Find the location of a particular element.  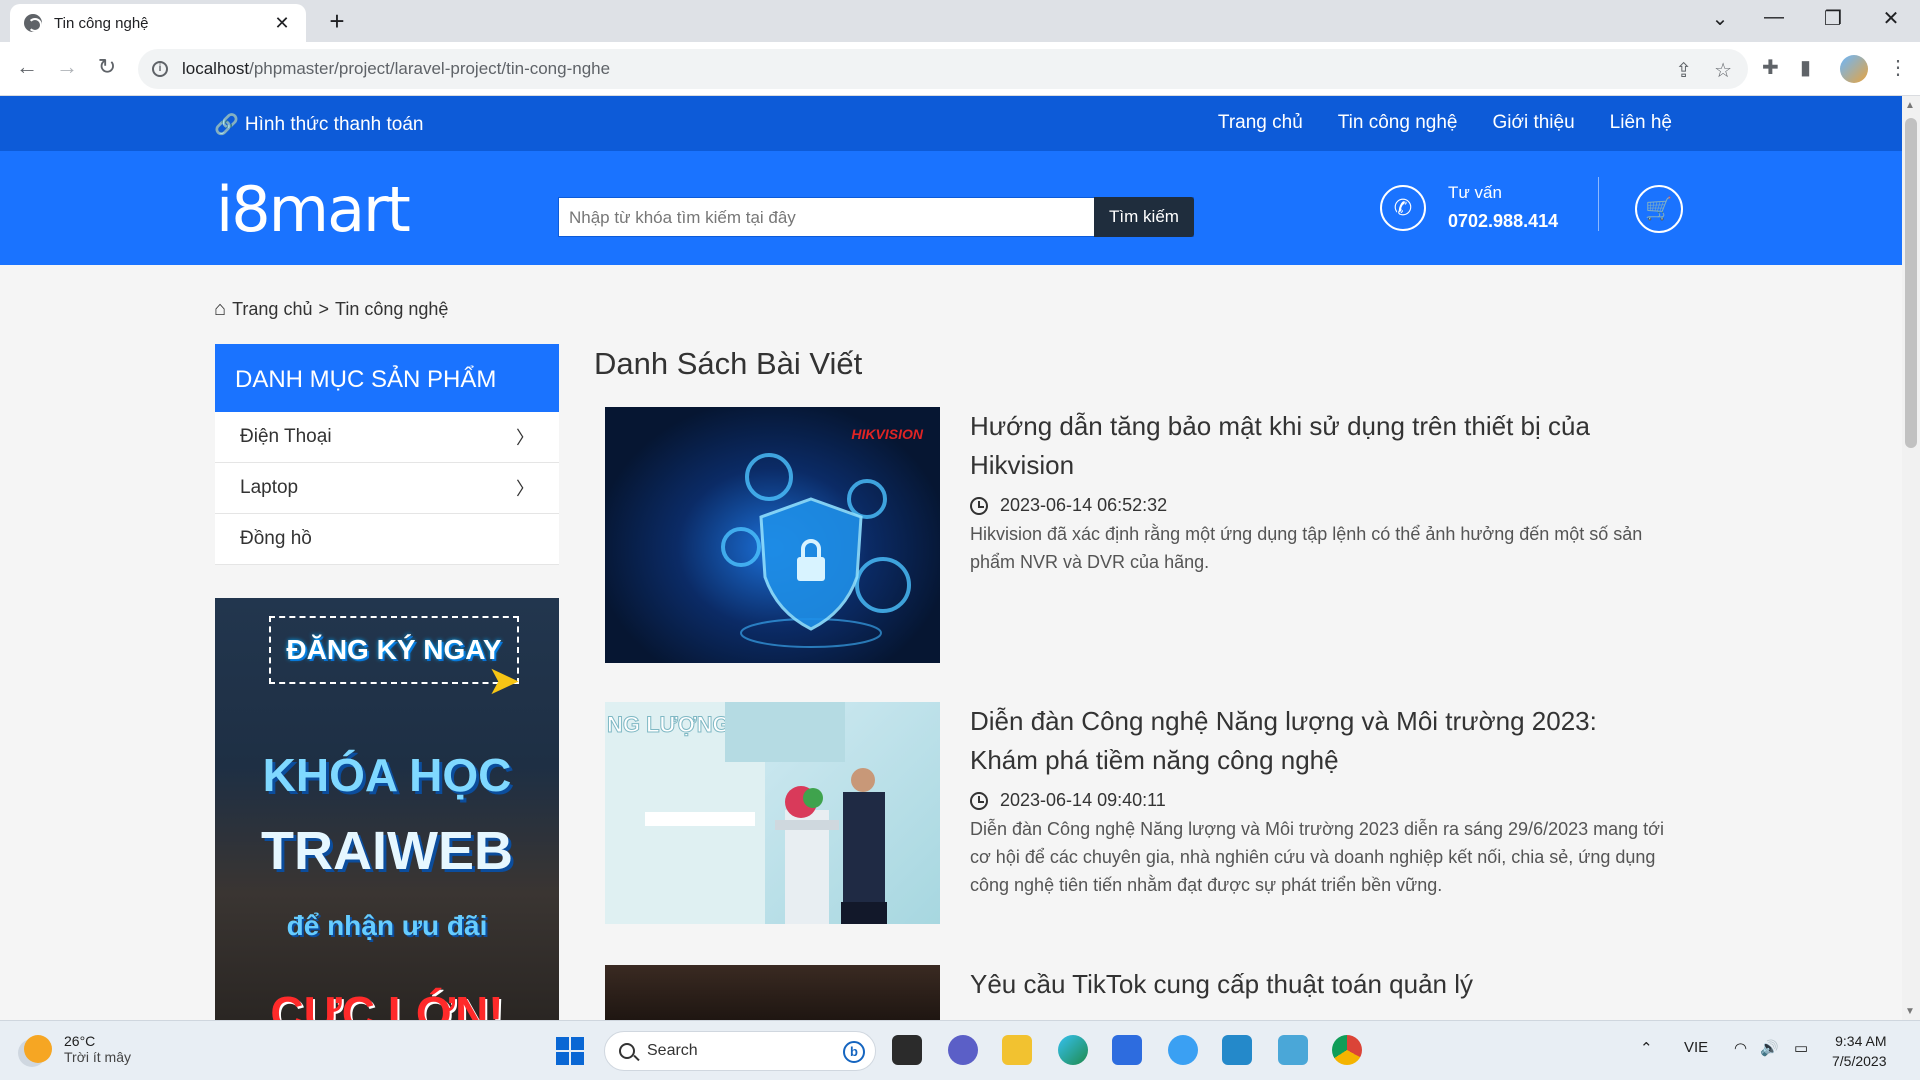

phone-icon: ✆ is located at coordinates (1403, 208).